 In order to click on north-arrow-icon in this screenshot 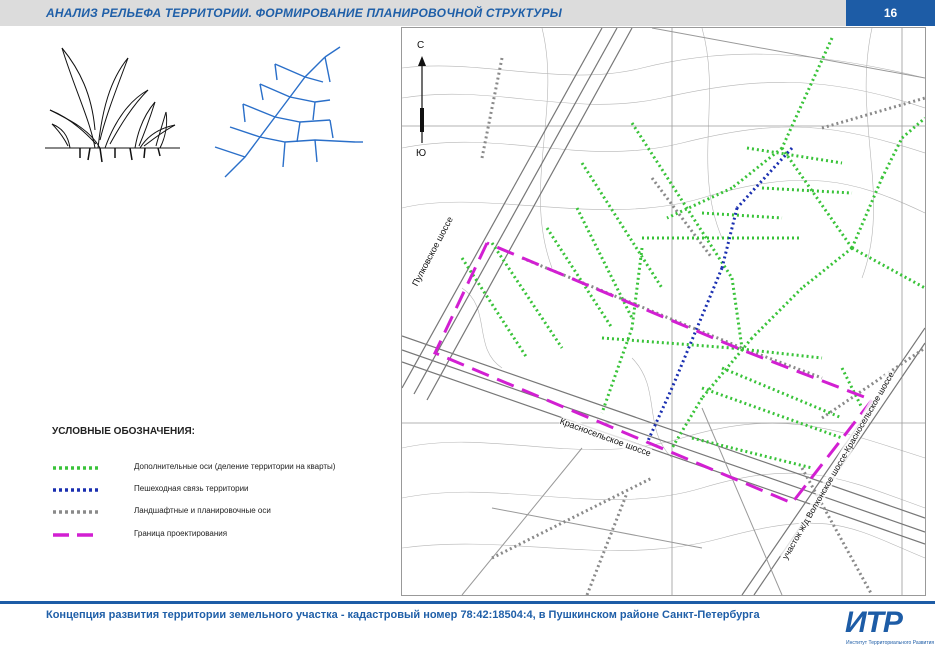, I will do `click(422, 99)`.